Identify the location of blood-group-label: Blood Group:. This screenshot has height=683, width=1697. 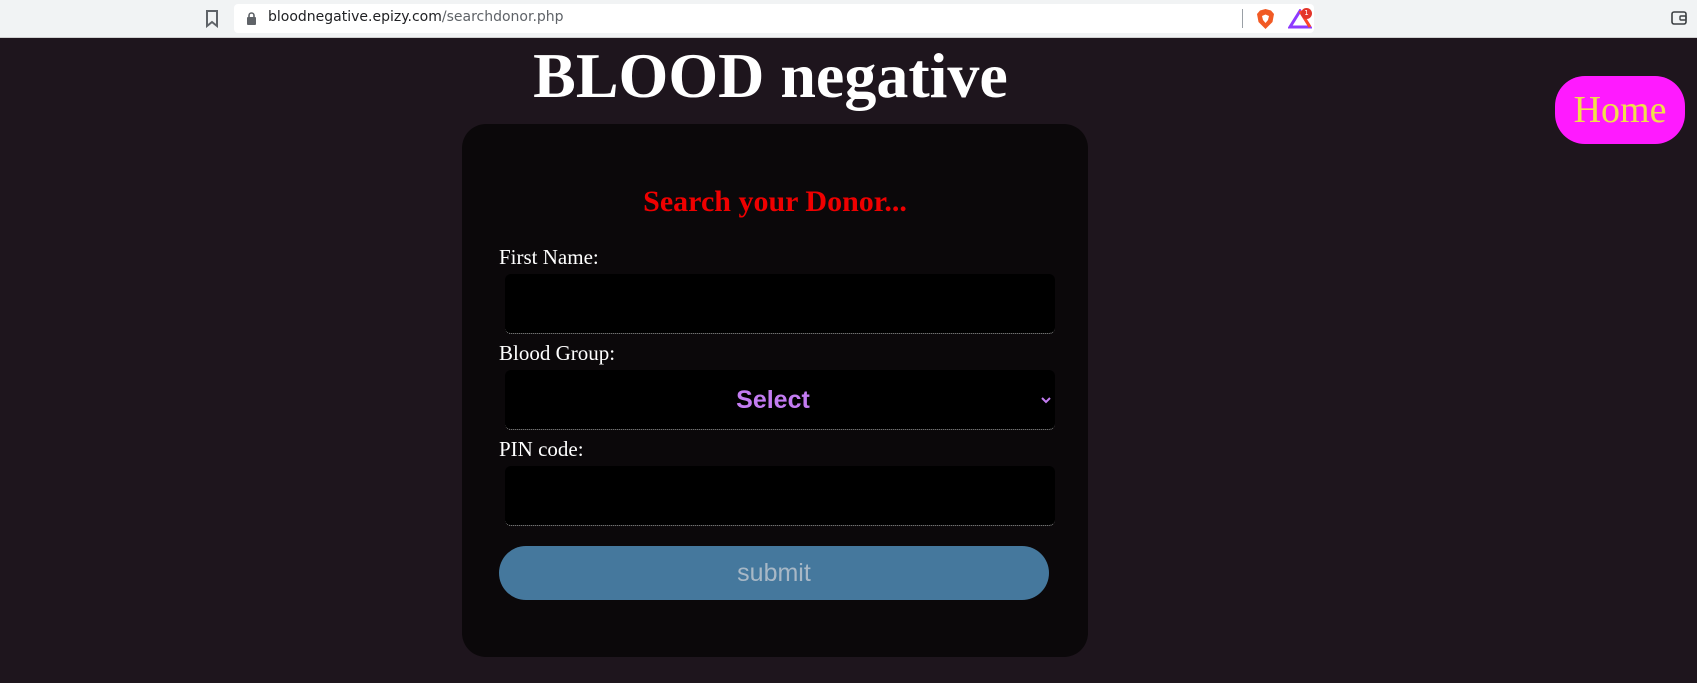
(557, 353).